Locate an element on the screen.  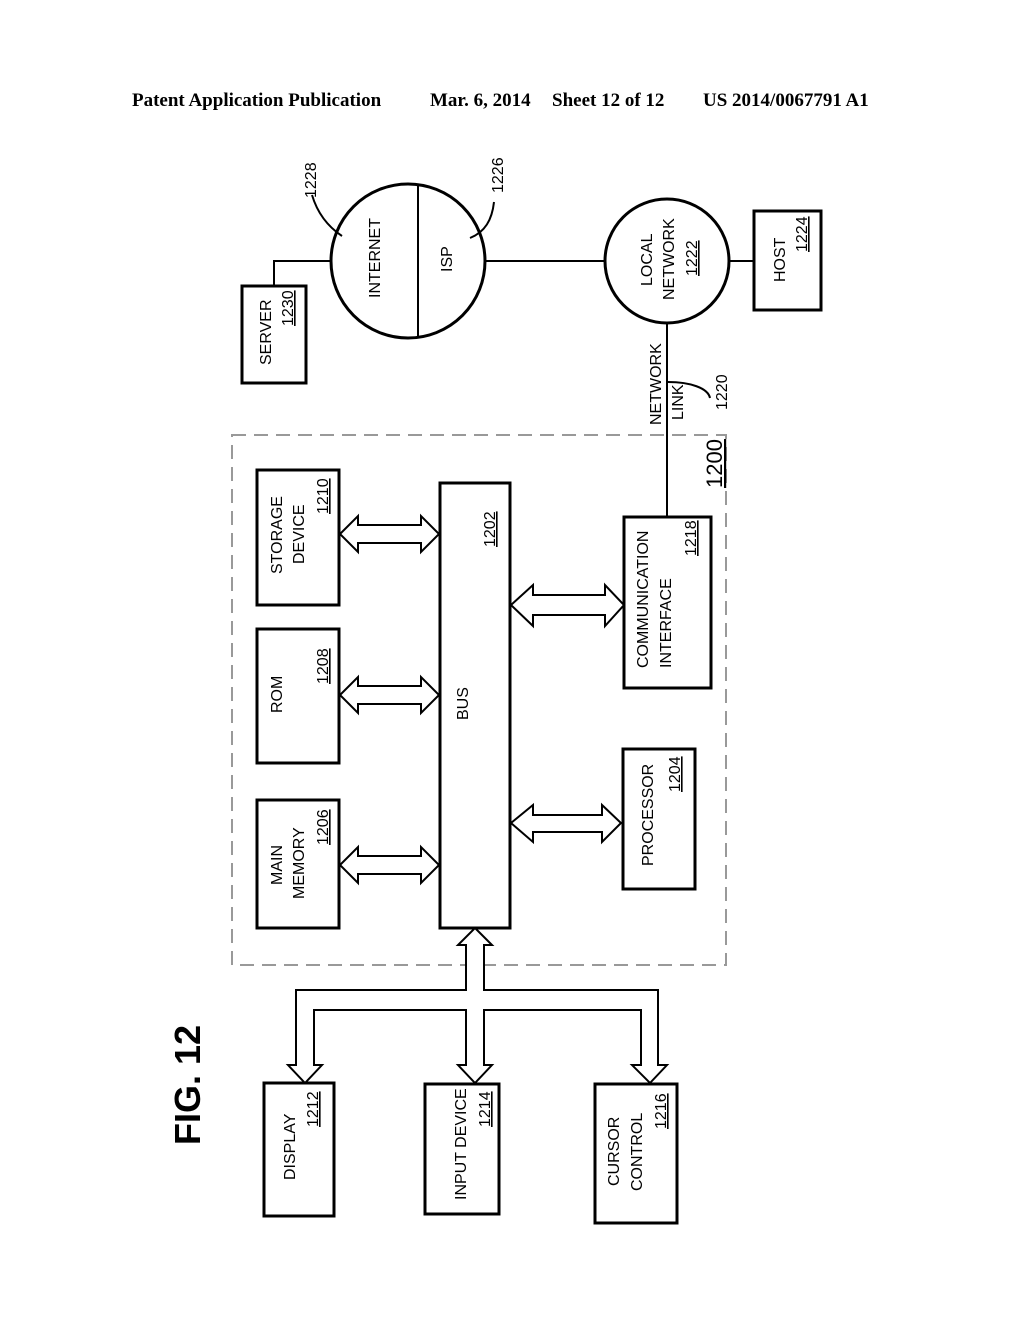
memory-bus-arrow is located at coordinates (389, 865).